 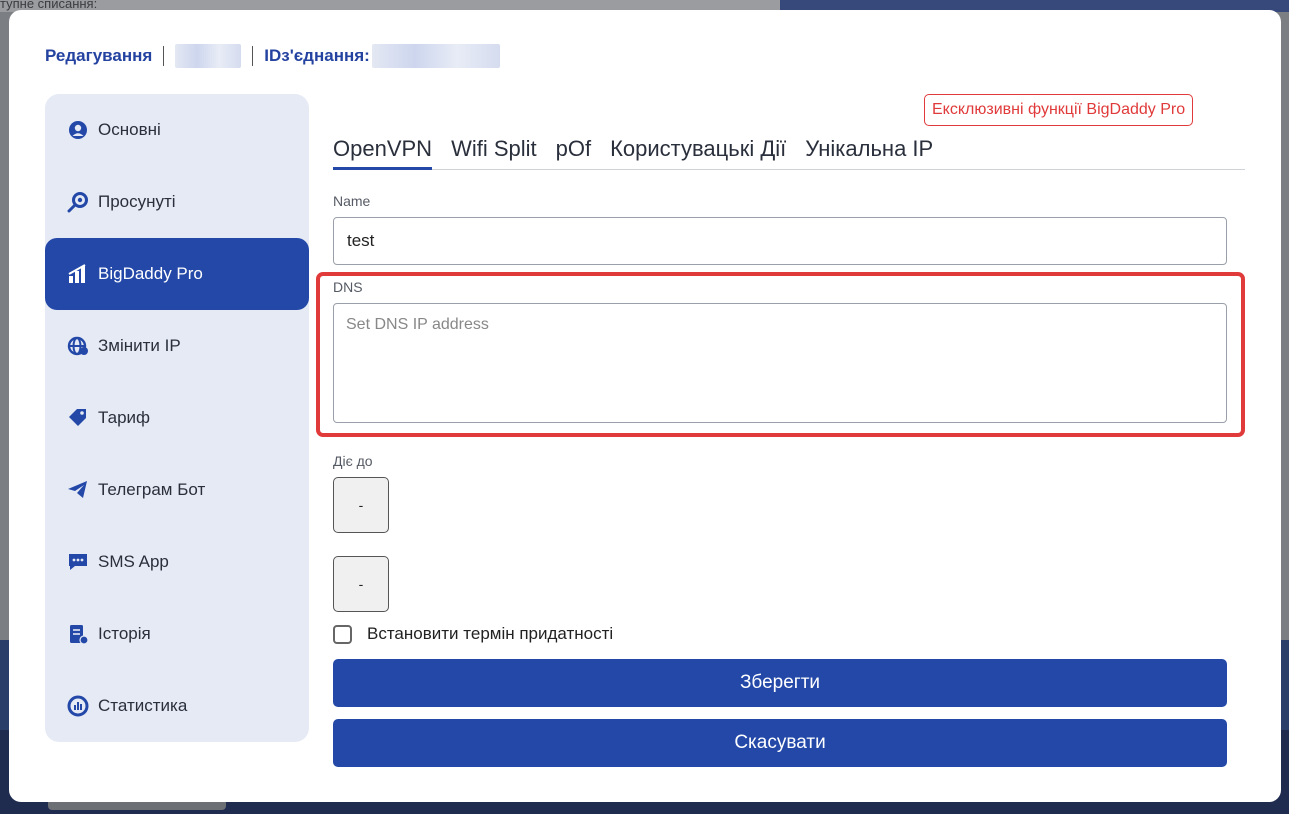 I want to click on expiry-checkbox, so click(x=342, y=634).